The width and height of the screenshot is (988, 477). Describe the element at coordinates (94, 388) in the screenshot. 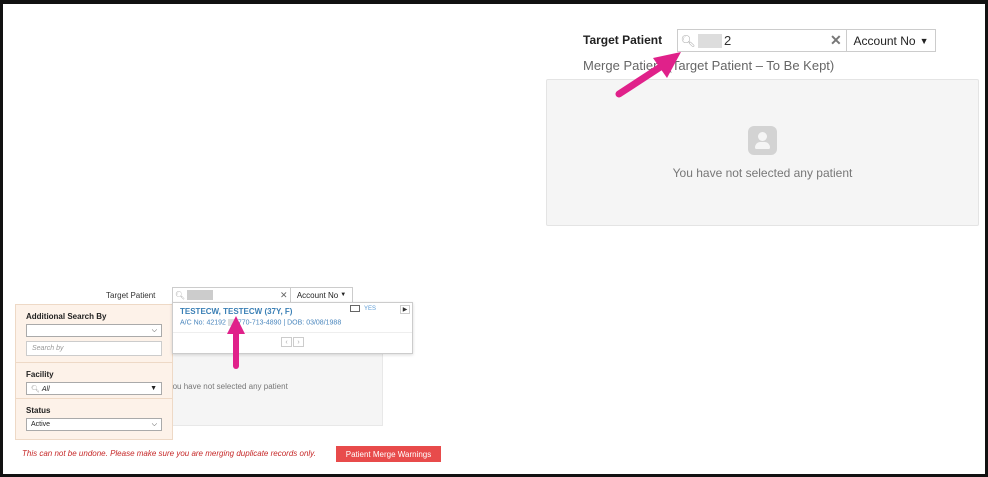

I see `facility-select: 🔍︎ All ▼` at that location.